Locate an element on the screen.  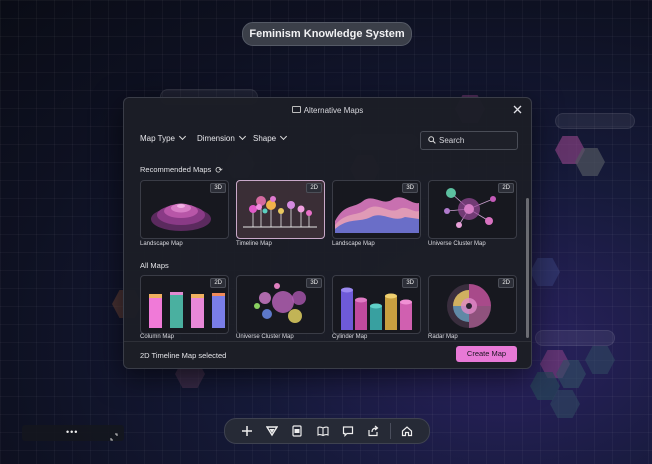
filter-label: Map Type is located at coordinates (157, 138).